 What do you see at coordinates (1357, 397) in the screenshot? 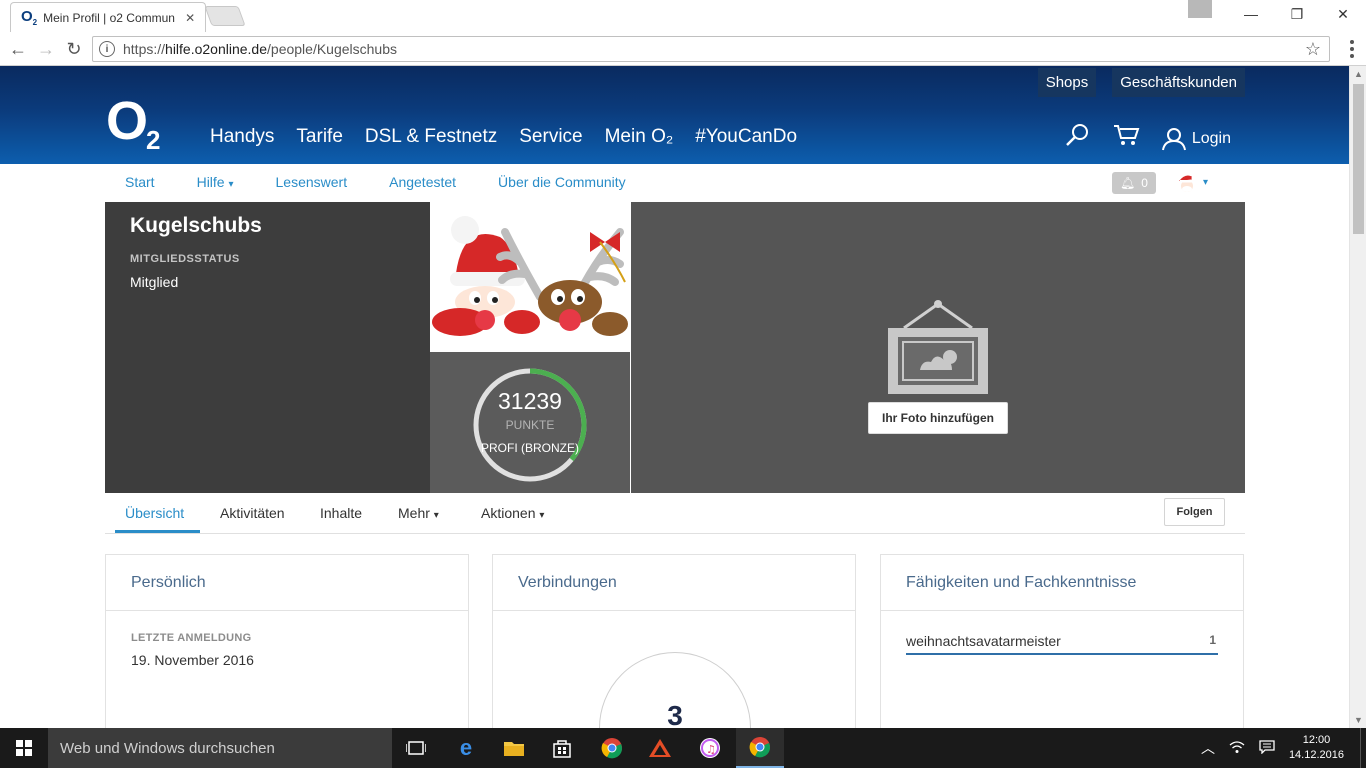
I see `page-scrollbar: ▲ ▼` at bounding box center [1357, 397].